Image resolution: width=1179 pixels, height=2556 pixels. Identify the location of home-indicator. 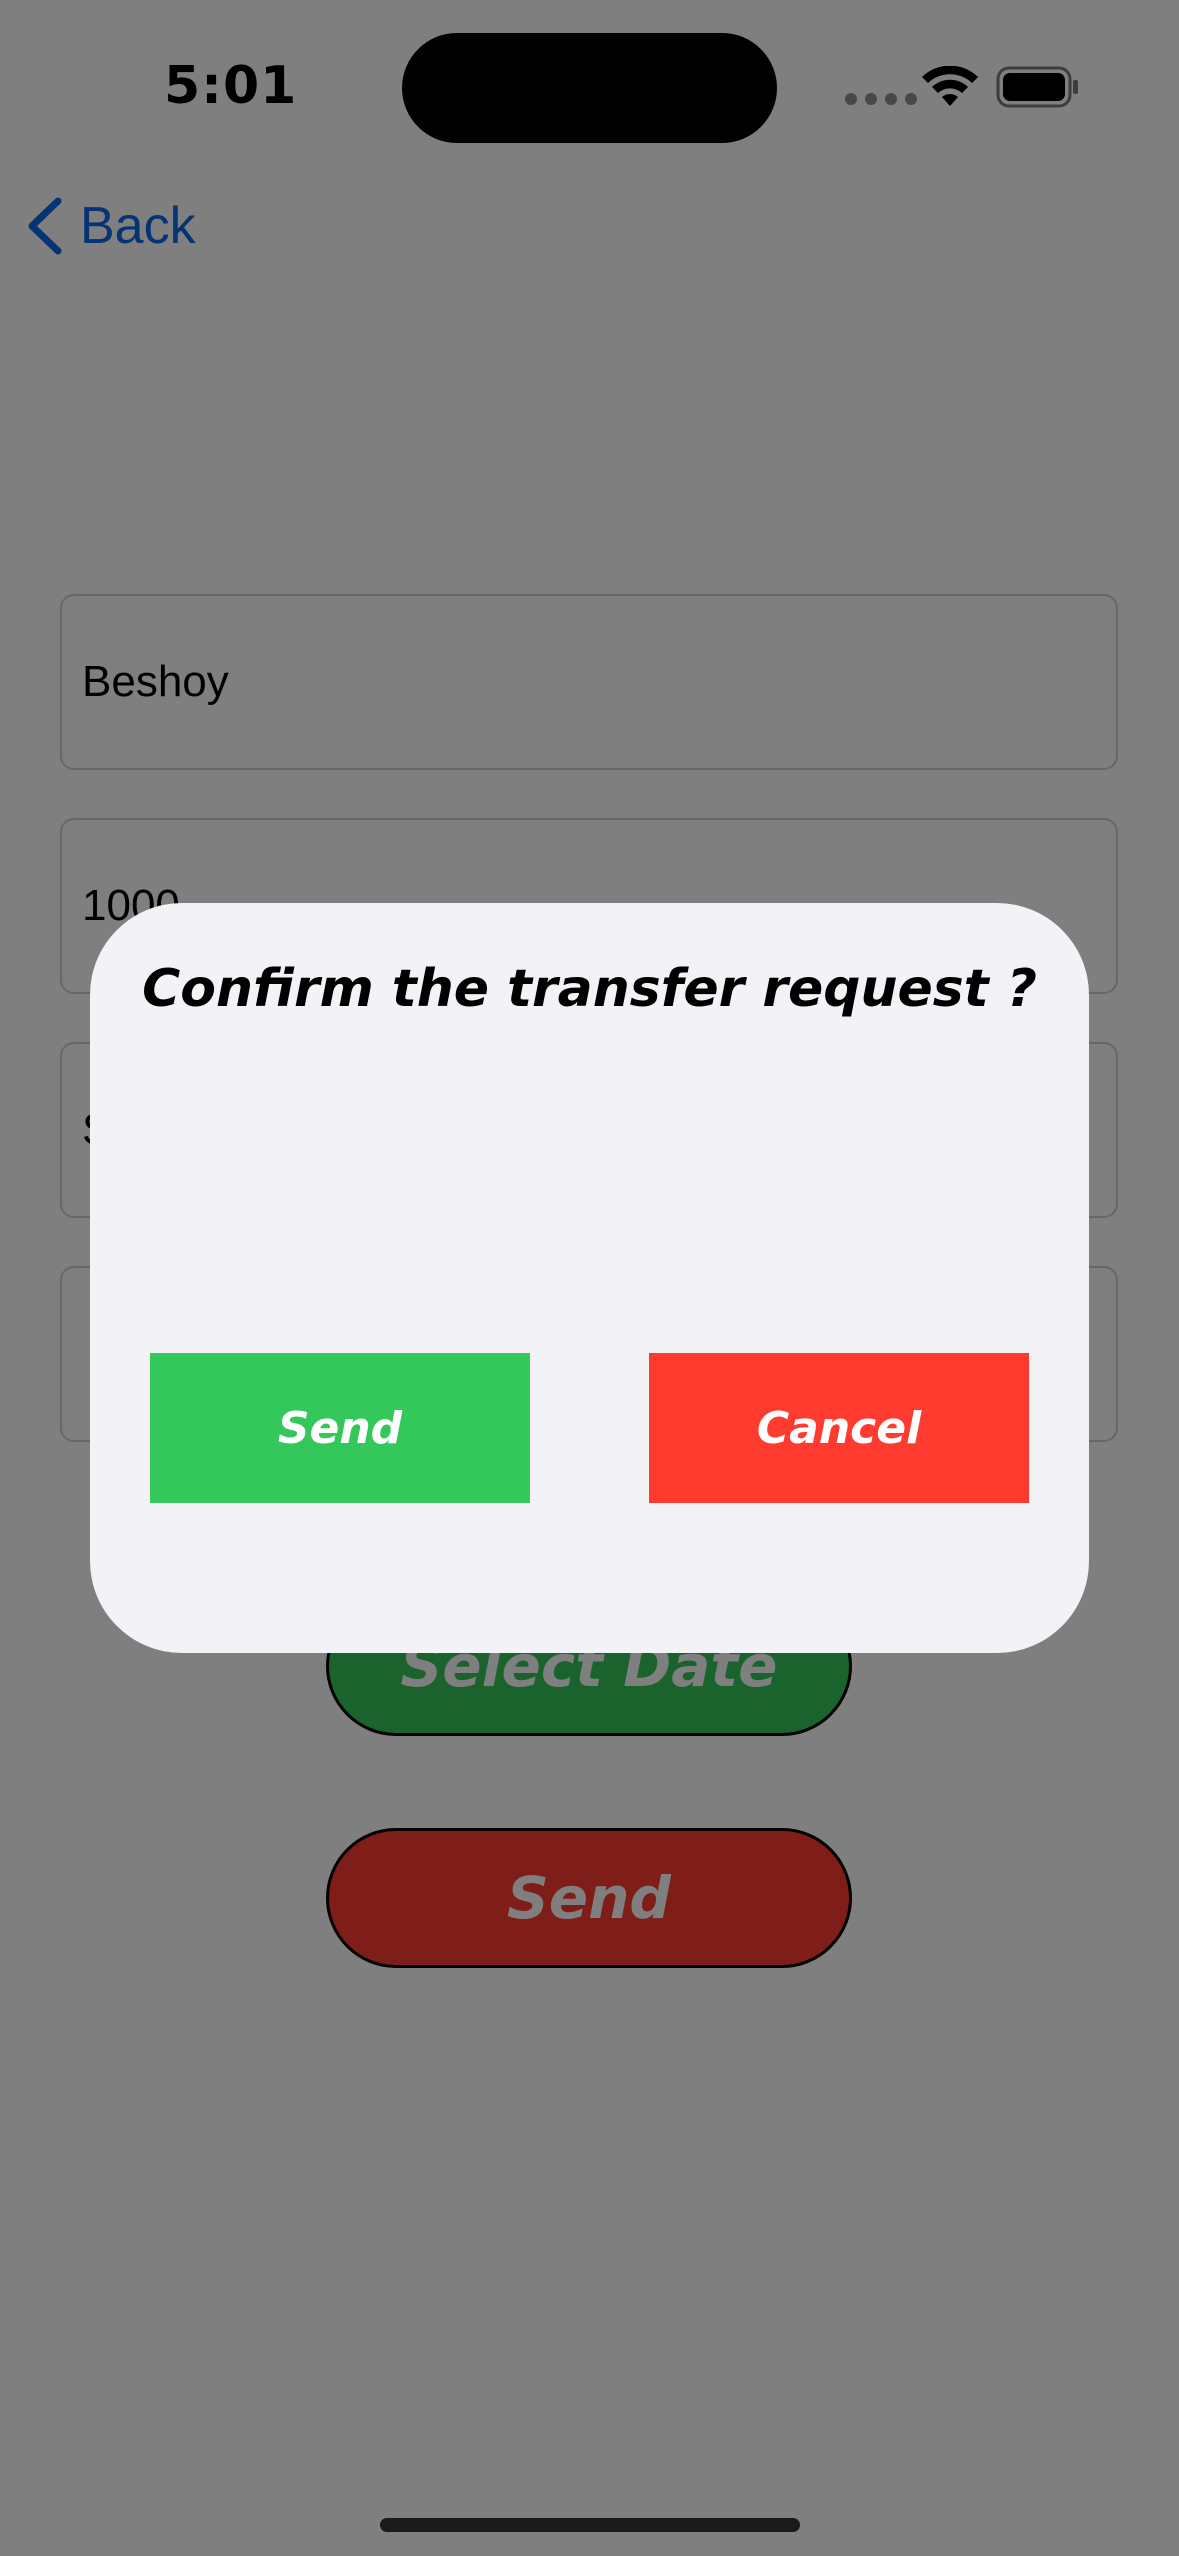
(590, 2525).